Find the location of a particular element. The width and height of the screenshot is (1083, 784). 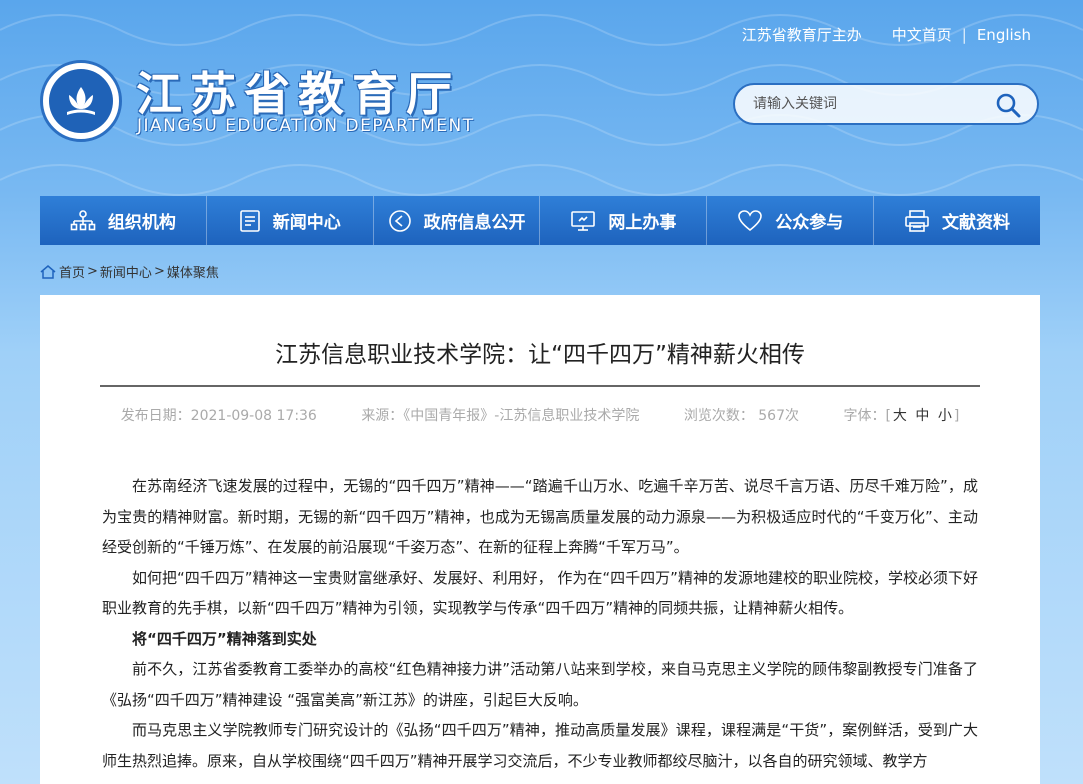

lotus-book-icon is located at coordinates (81, 101).